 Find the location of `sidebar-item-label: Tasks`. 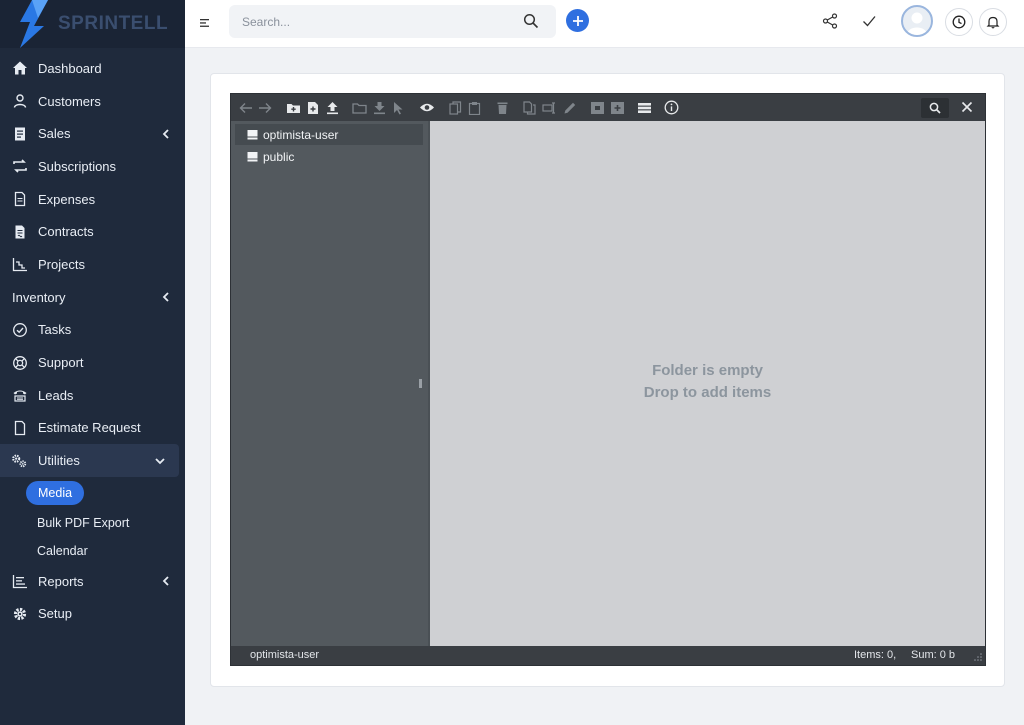

sidebar-item-label: Tasks is located at coordinates (55, 330).